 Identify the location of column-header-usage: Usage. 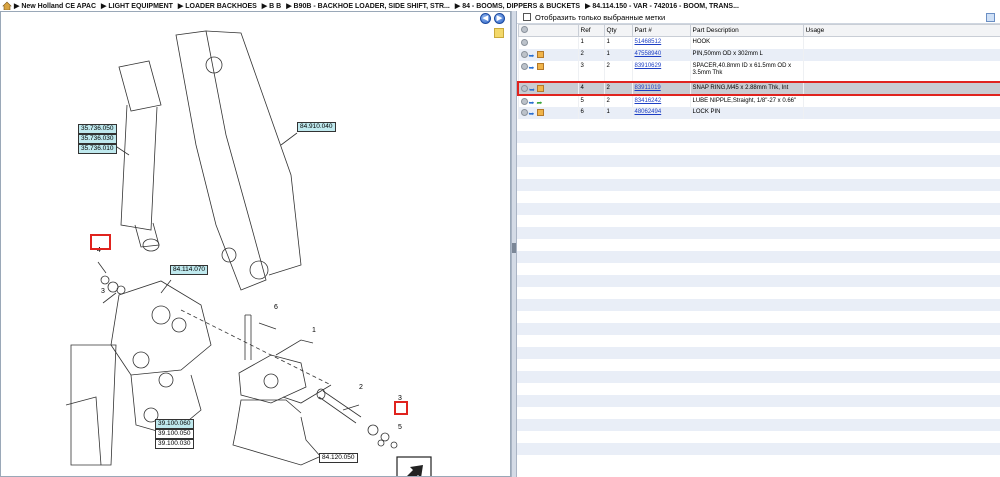
(901, 30).